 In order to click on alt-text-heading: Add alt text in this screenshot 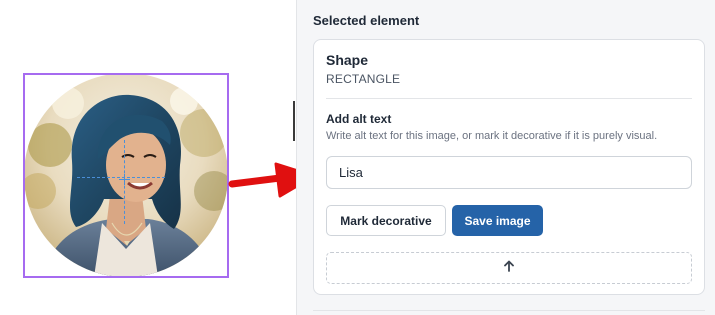, I will do `click(359, 119)`.